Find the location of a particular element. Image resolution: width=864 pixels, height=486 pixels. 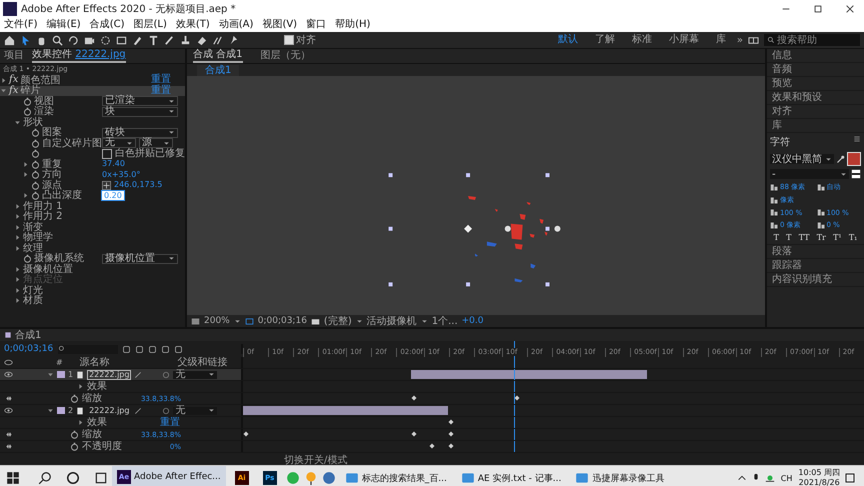

shy-icon is located at coordinates (139, 349).